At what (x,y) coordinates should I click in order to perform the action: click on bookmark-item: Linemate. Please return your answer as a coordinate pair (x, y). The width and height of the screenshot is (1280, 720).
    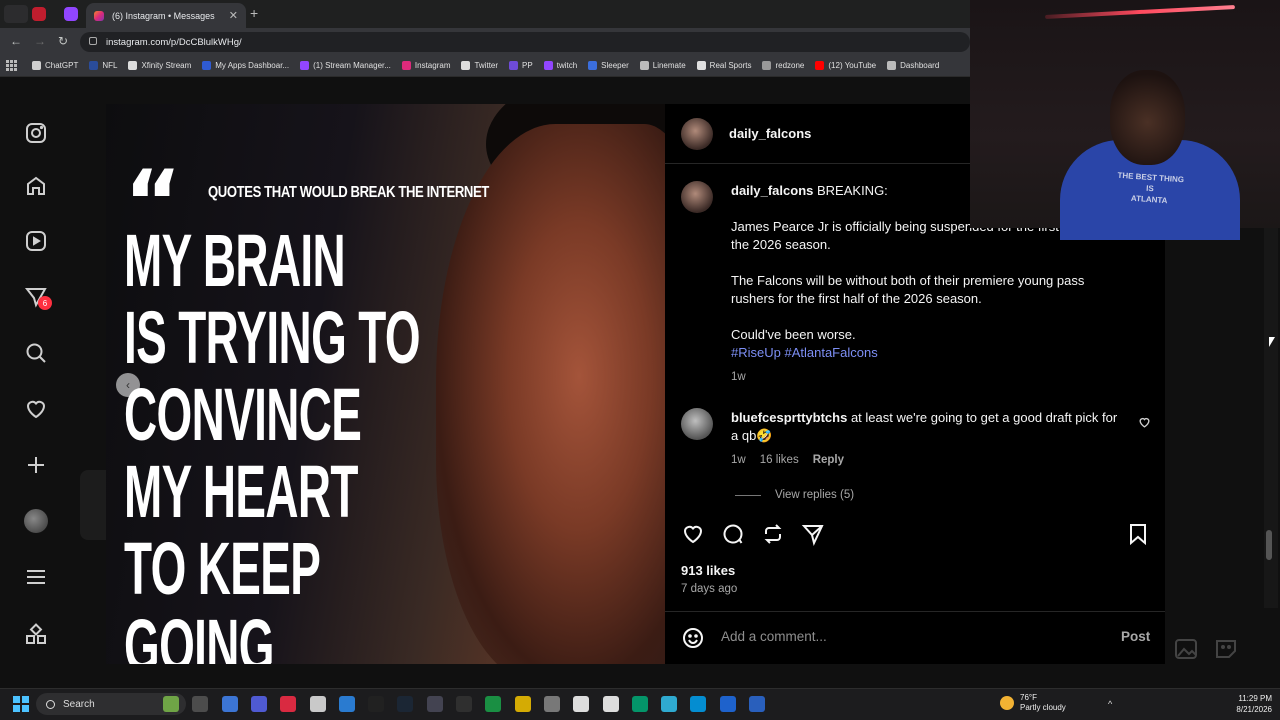
    Looking at the image, I should click on (662, 65).